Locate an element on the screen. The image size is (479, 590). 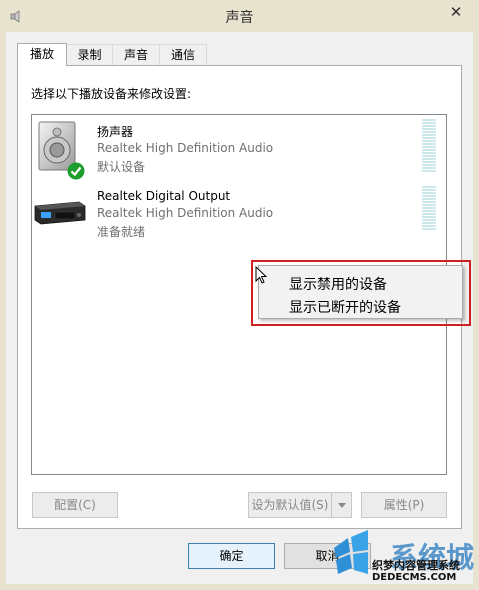
device-name: Realtek Digital Output is located at coordinates (164, 196).